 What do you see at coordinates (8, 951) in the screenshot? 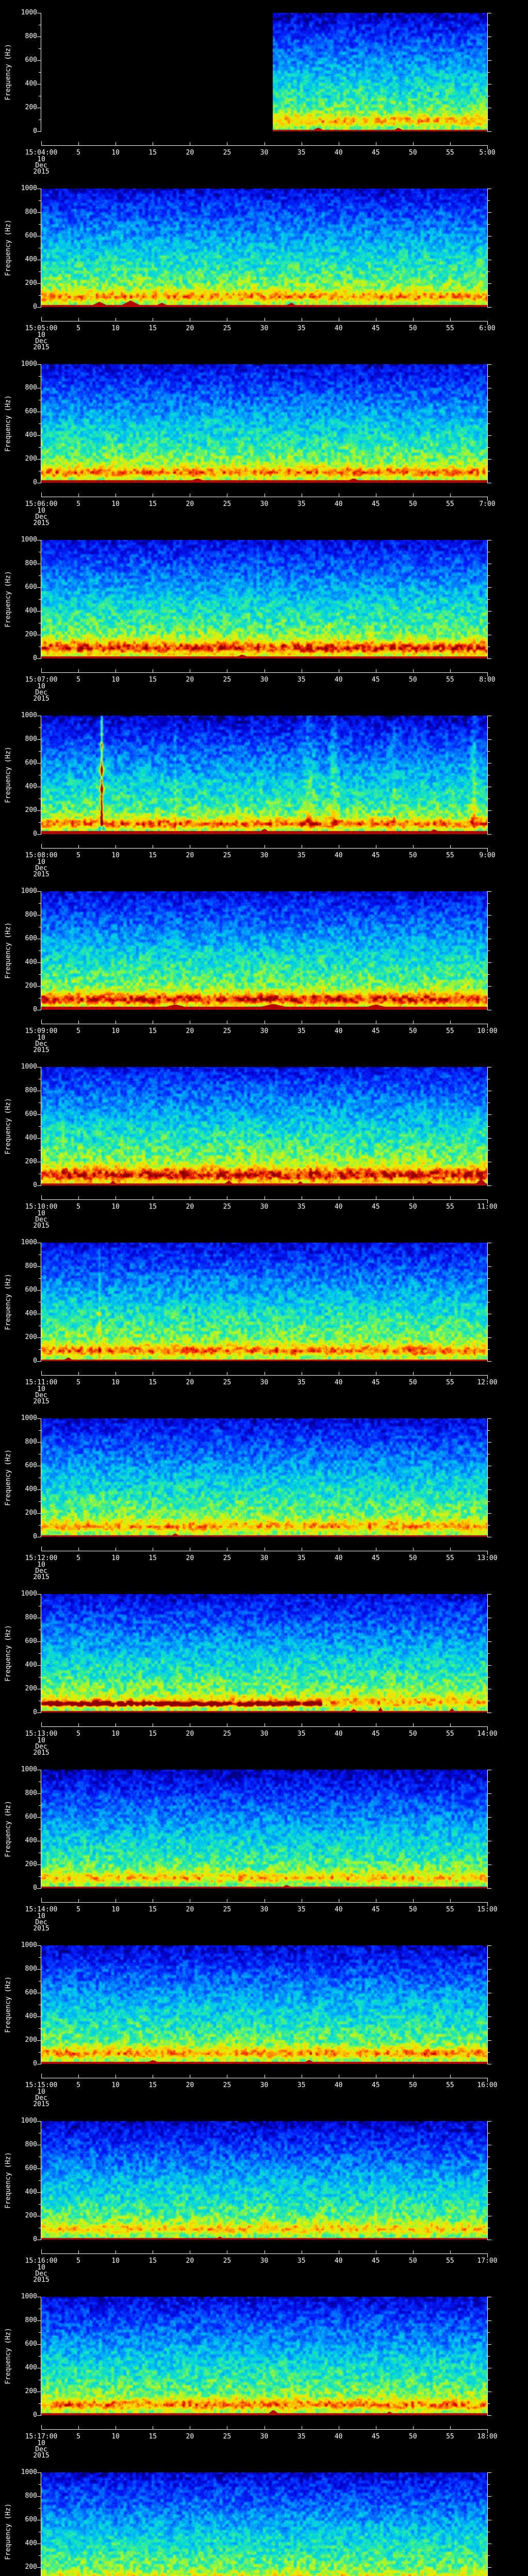
I see `y-axis-label: Frequency (Hz)` at bounding box center [8, 951].